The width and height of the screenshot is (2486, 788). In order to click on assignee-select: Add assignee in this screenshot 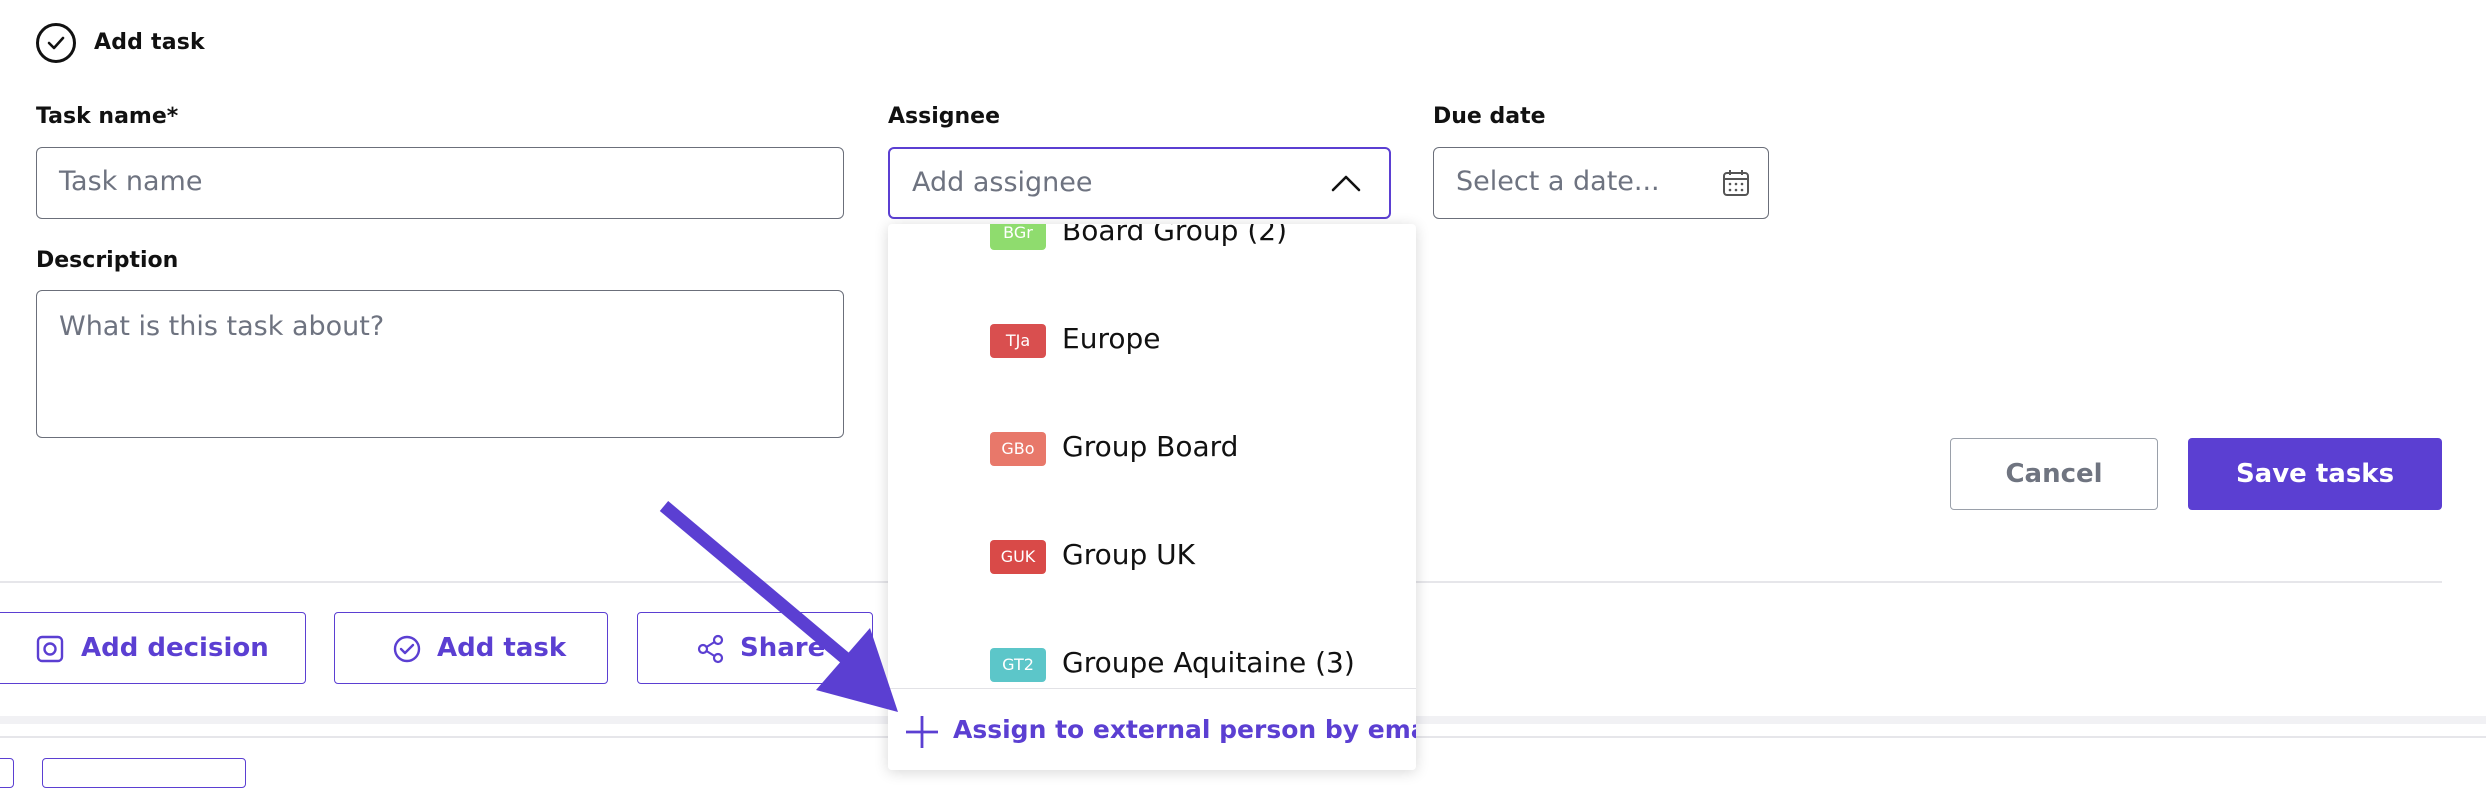, I will do `click(1139, 183)`.